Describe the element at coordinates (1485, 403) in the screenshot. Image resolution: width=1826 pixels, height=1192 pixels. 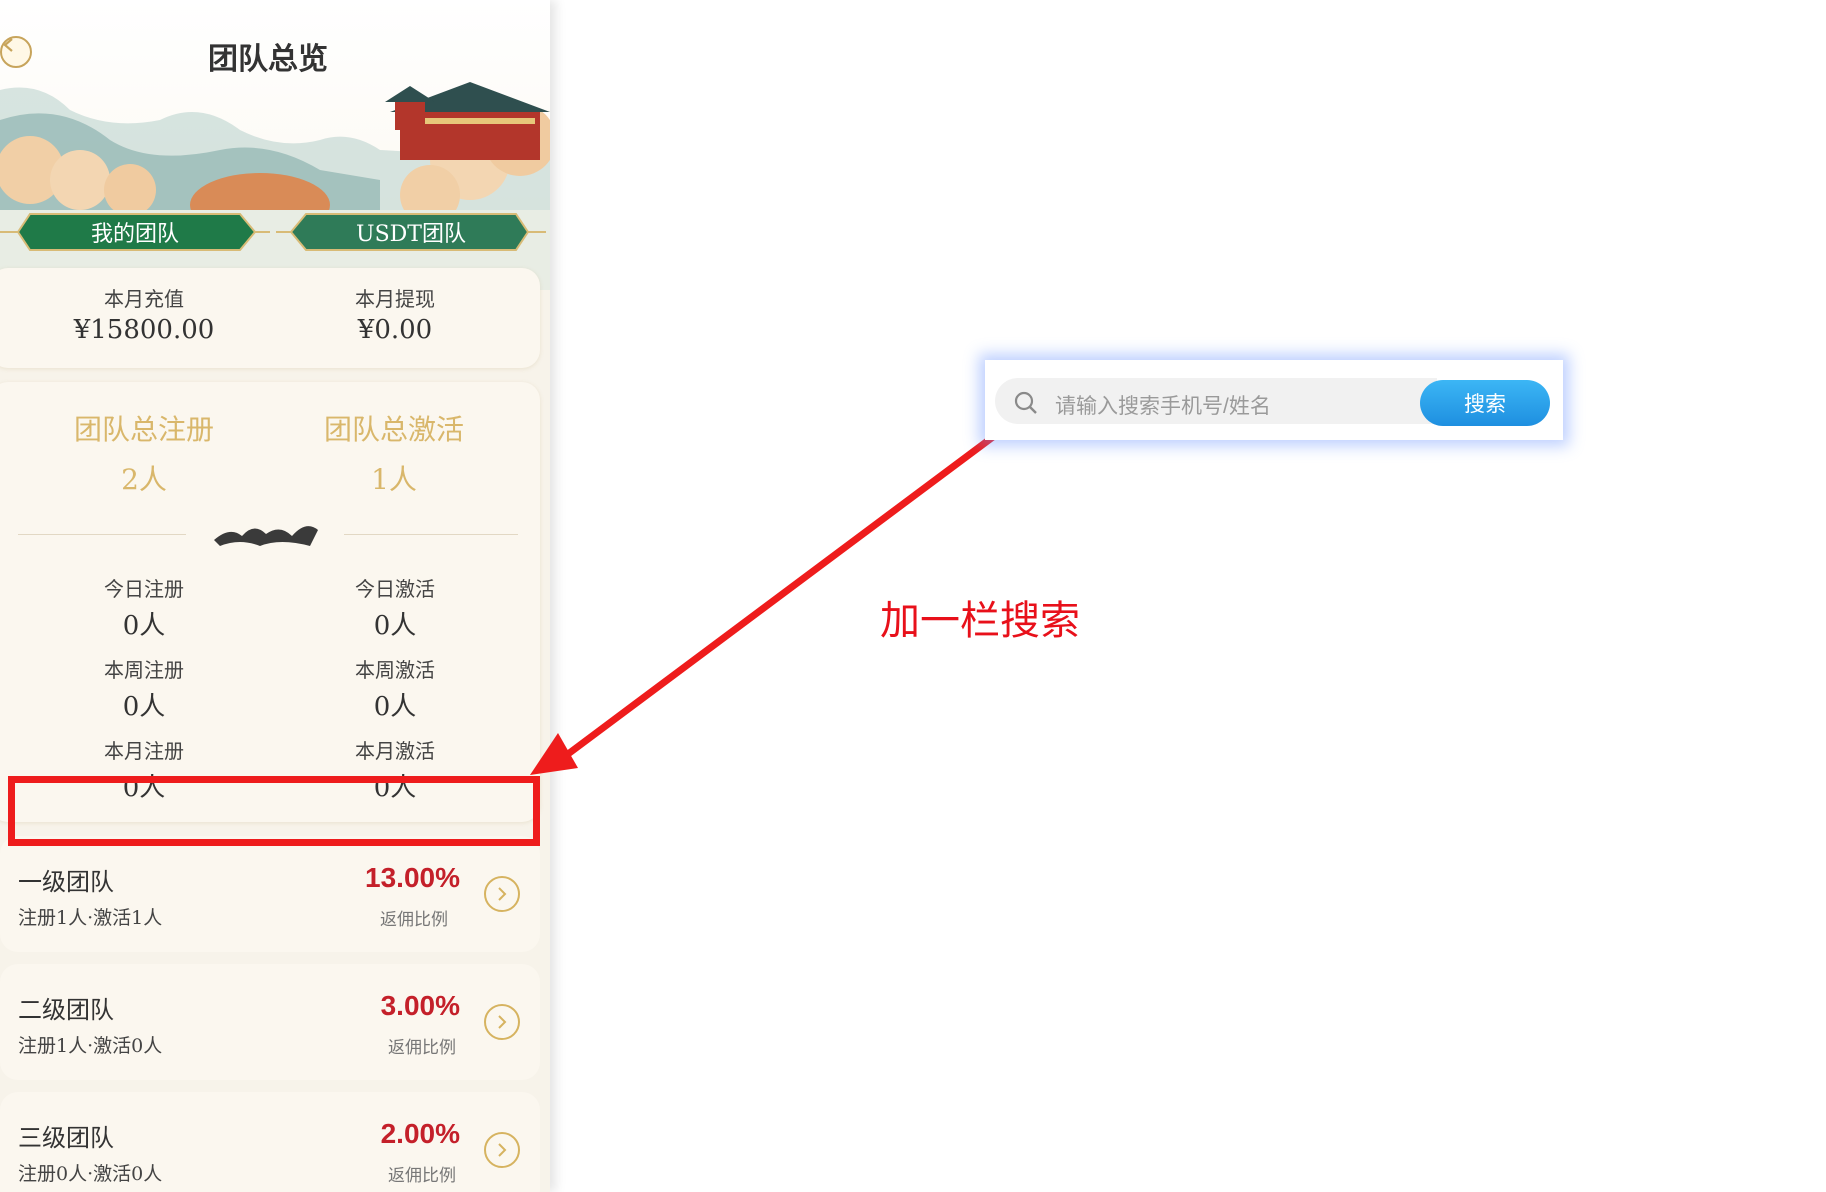
I see `search-button: 搜索` at that location.